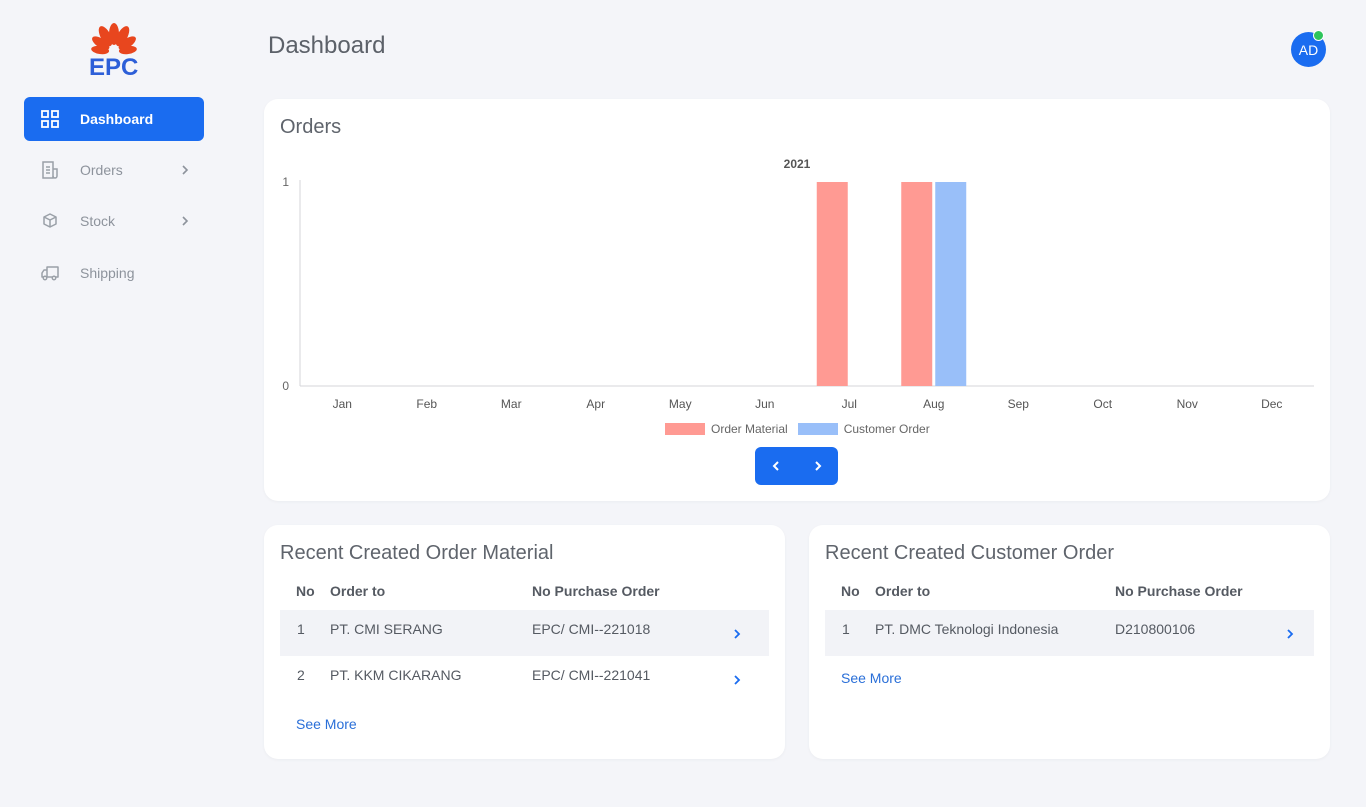  Describe the element at coordinates (817, 429) in the screenshot. I see `legend-swatch-customer-order` at that location.